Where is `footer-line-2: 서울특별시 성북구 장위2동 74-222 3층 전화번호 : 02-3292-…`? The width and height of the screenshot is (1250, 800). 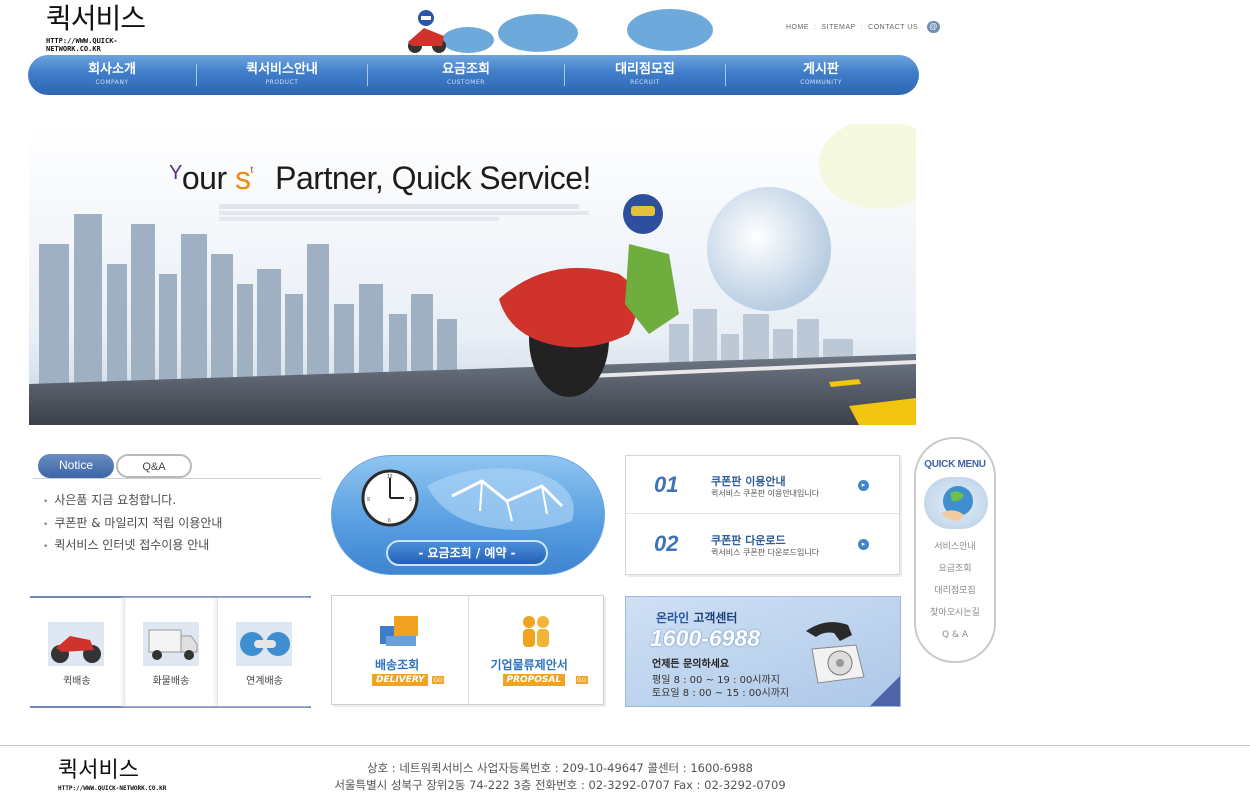 footer-line-2: 서울특별시 성북구 장위2동 74-222 3층 전화번호 : 02-3292-… is located at coordinates (560, 785).